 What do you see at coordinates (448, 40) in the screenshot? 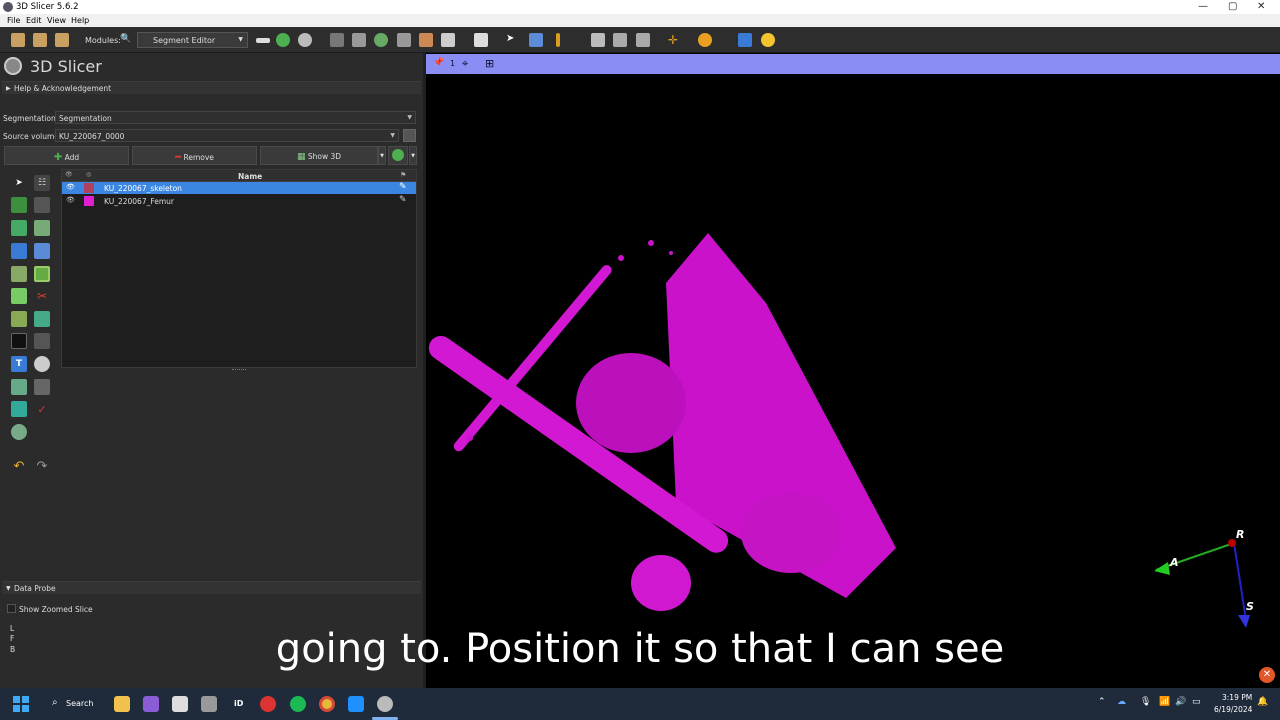
I see `segment-editor-module-icon` at bounding box center [448, 40].